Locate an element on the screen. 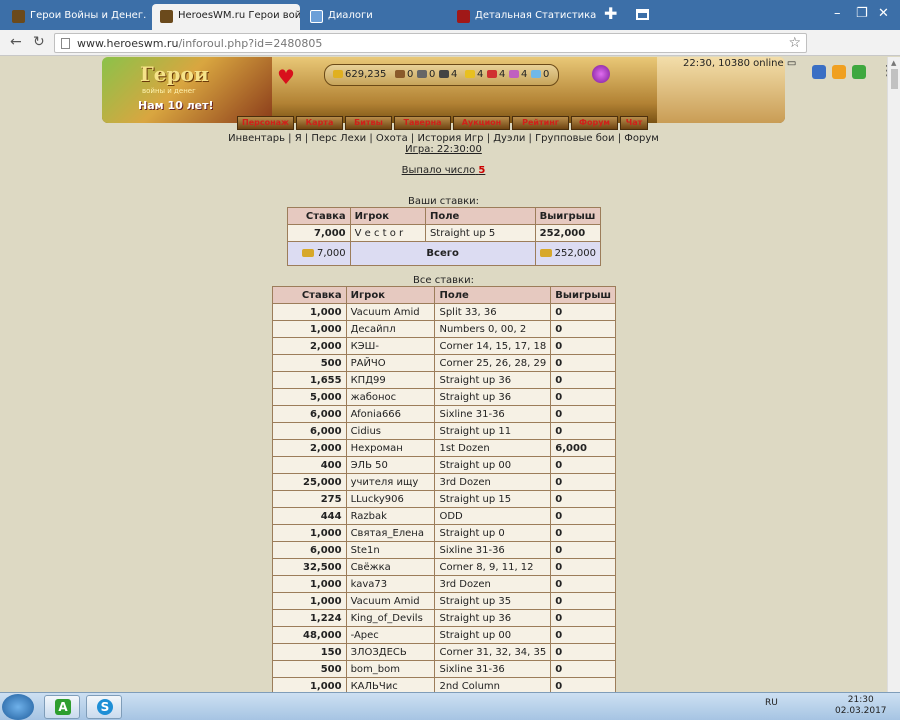 This screenshot has width=900, height=720. close-icon: ✕ is located at coordinates (883, 13).